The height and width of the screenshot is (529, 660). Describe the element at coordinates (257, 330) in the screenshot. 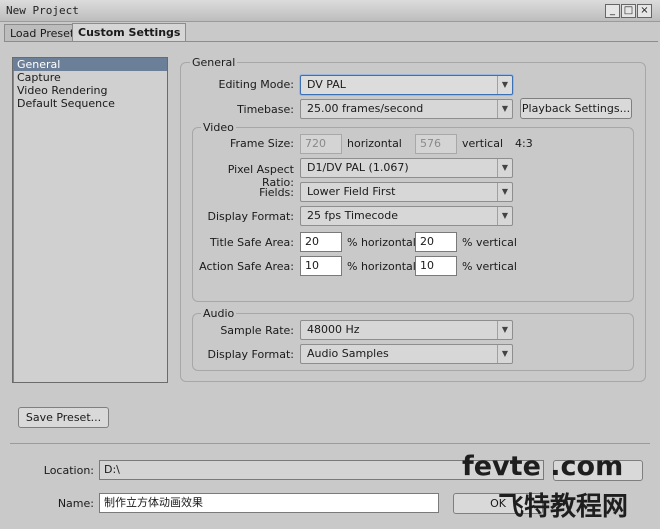

I see `sample-rate-label: Sample Rate:` at that location.